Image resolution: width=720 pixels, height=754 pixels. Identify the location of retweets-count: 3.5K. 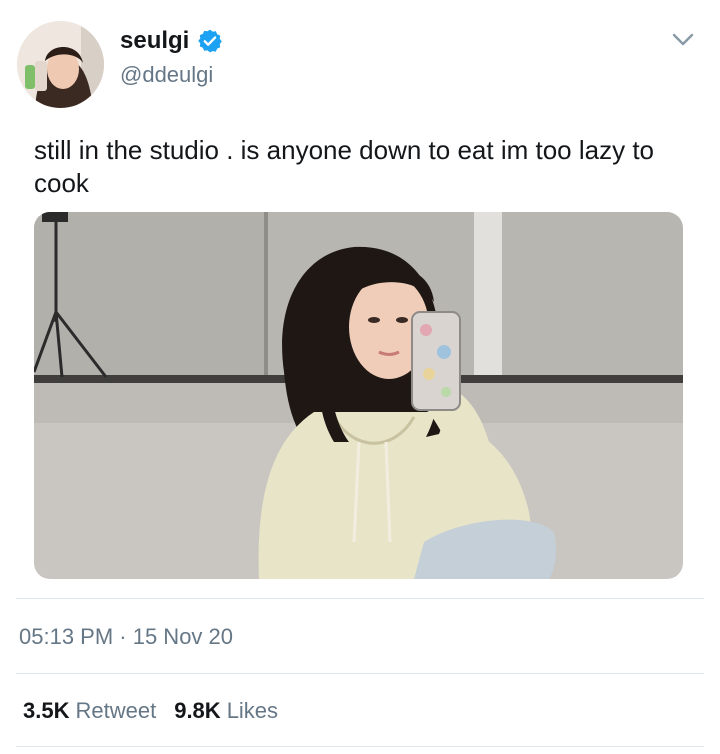
(46, 711).